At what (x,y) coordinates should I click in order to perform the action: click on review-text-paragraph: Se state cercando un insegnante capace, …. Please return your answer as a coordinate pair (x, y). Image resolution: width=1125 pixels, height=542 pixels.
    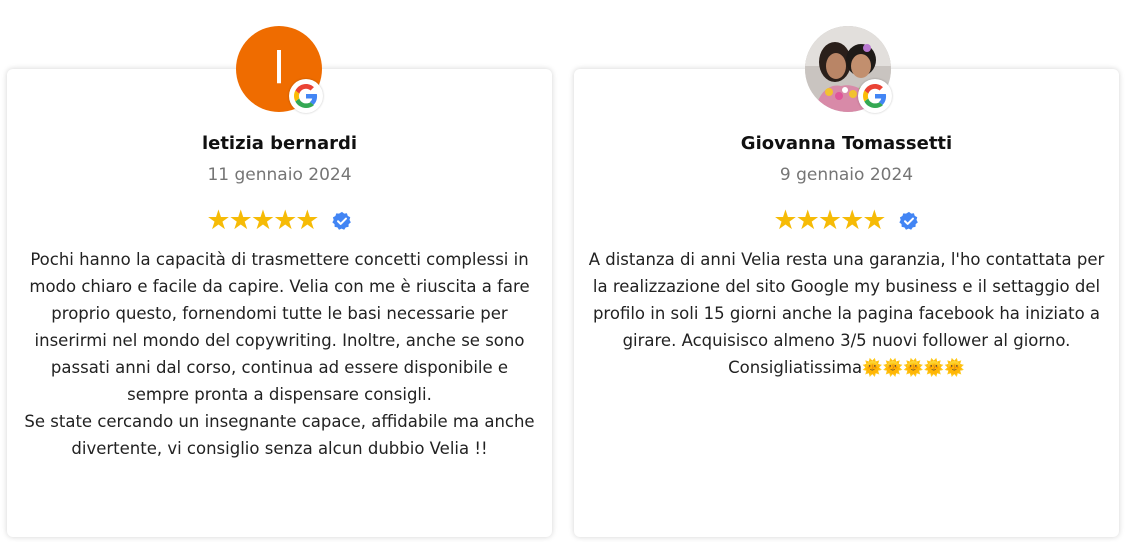
    Looking at the image, I should click on (279, 435).